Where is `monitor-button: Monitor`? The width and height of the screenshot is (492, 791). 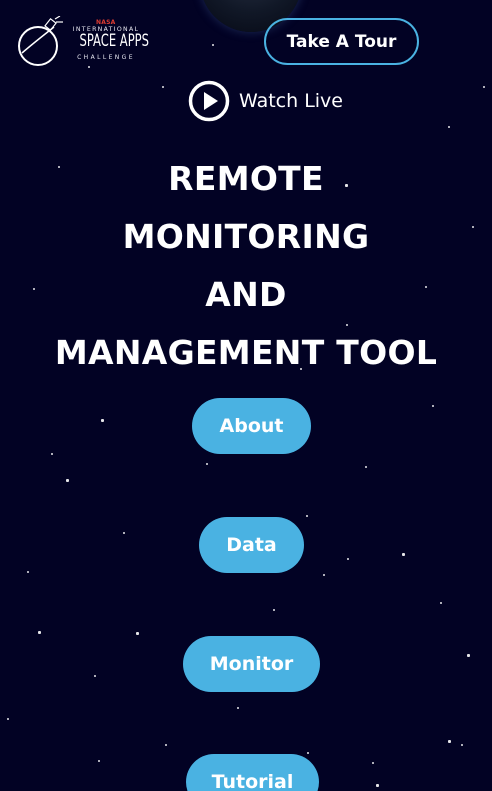
monitor-button: Monitor is located at coordinates (251, 664).